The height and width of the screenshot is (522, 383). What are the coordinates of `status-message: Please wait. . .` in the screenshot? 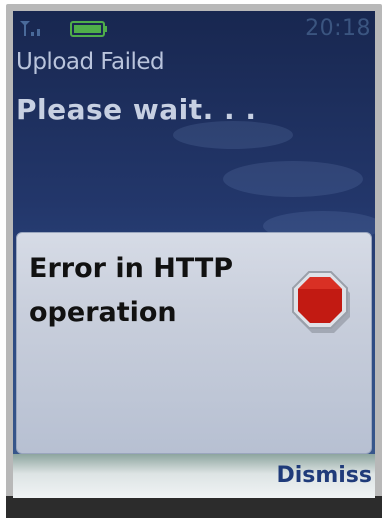 It's located at (136, 109).